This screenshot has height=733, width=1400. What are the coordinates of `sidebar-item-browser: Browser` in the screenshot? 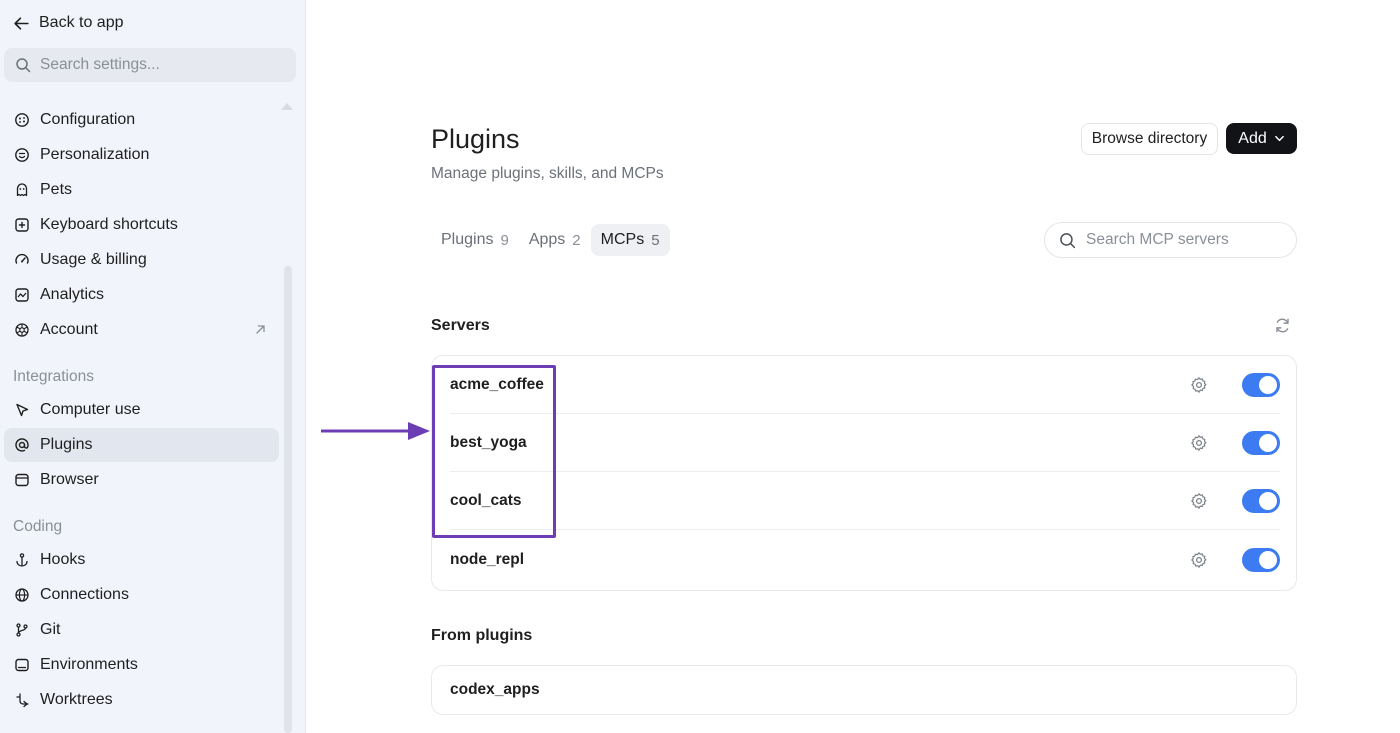 It's located at (141, 480).